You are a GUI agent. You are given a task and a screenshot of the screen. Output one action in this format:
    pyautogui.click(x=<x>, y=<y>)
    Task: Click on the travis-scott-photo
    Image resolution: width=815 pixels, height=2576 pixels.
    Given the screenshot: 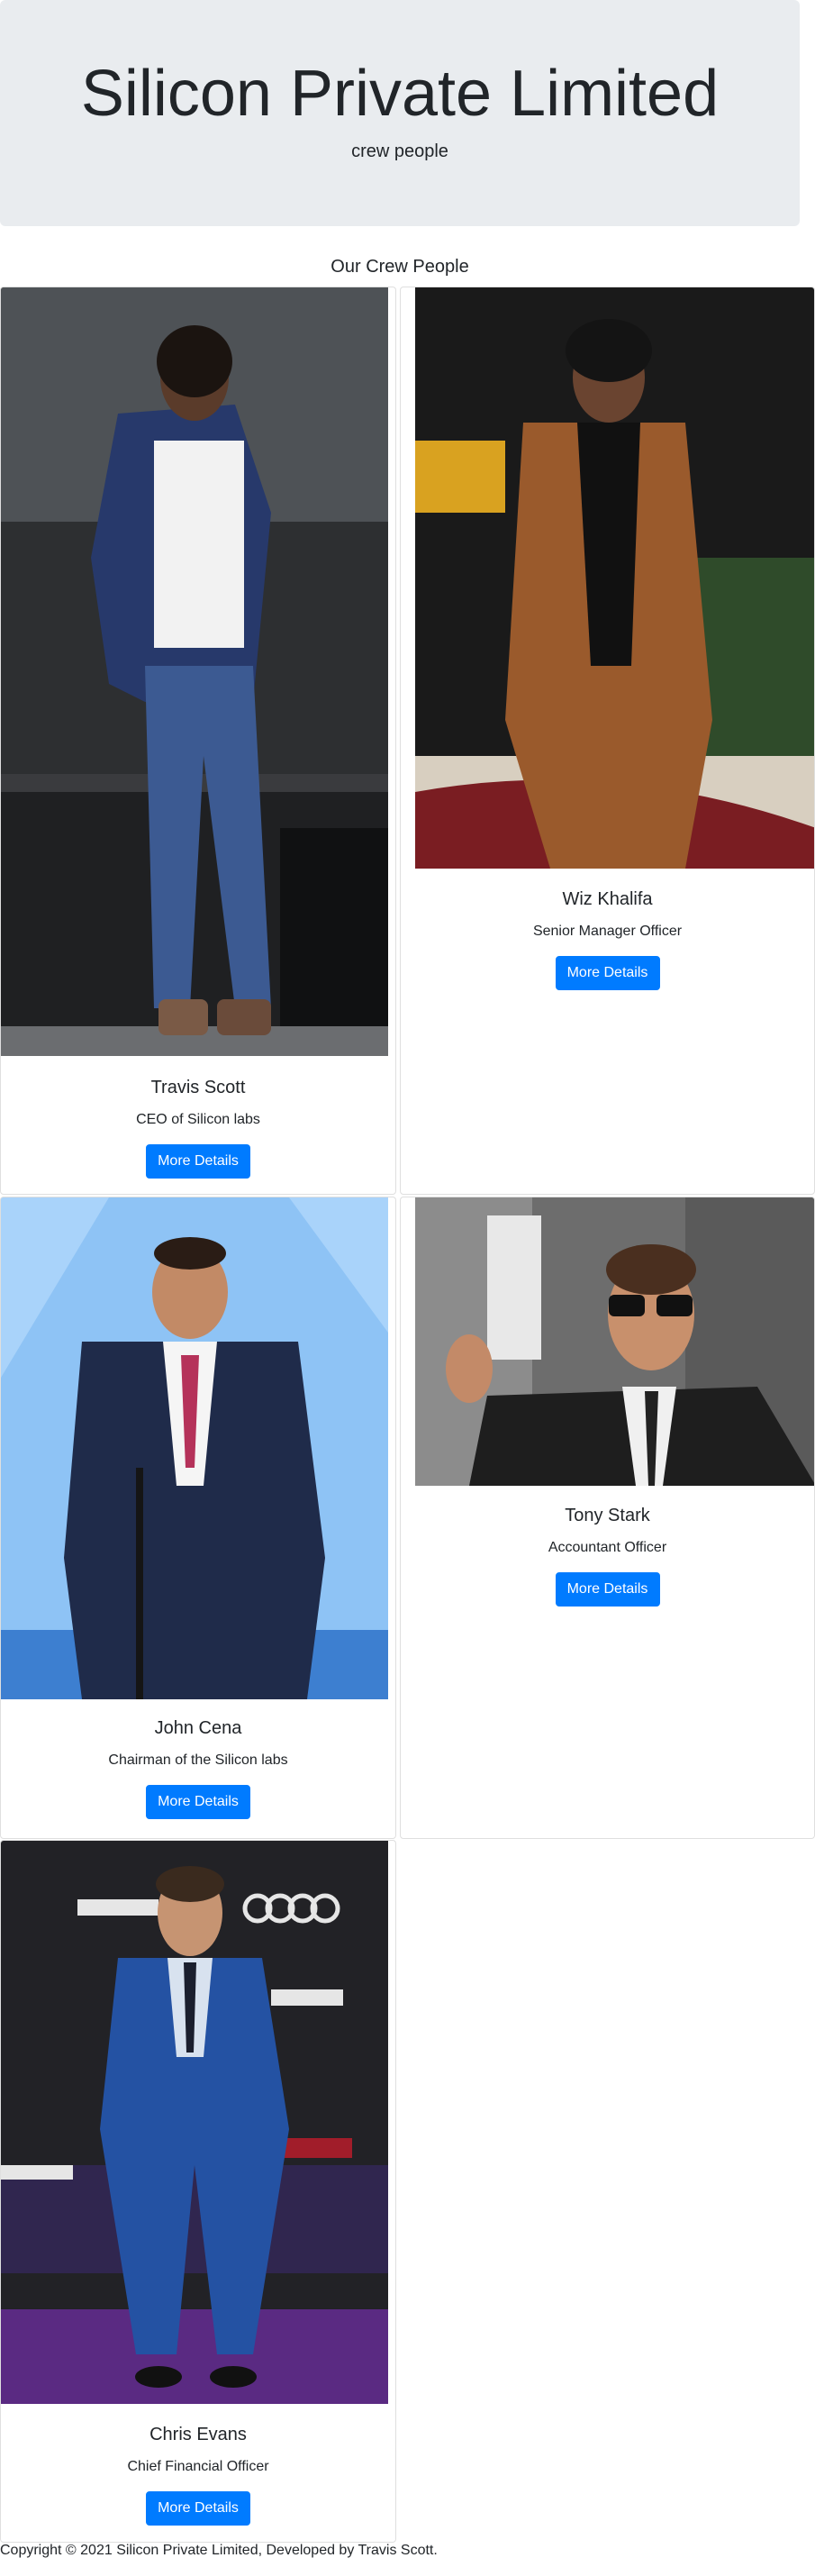 What is the action you would take?
    pyautogui.click(x=194, y=671)
    